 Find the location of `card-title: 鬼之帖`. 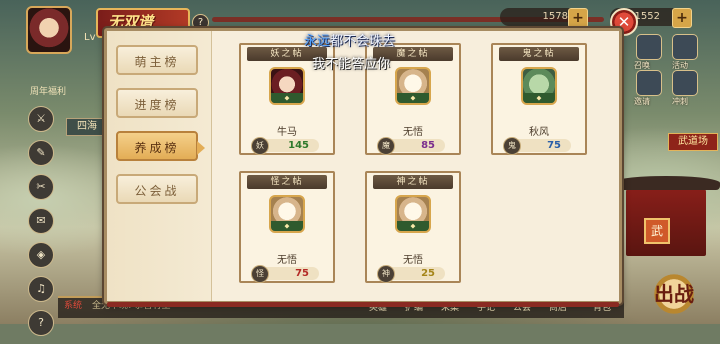

card-title: 鬼之帖 is located at coordinates (539, 54).